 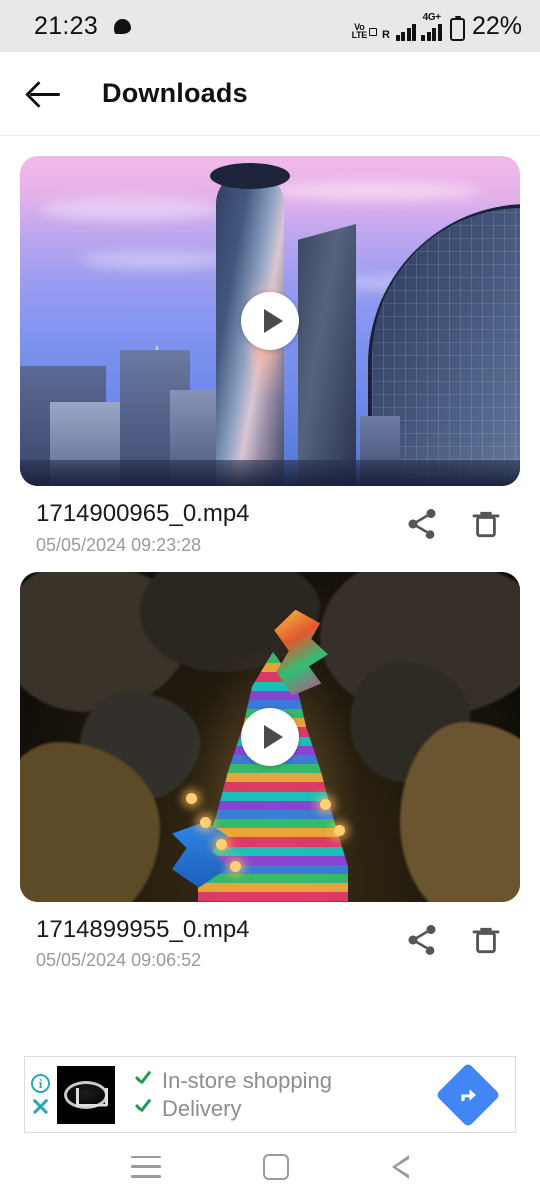 What do you see at coordinates (270, 26) in the screenshot?
I see `status-bar: 21:23 Vo LTE R 4G+ 22%` at bounding box center [270, 26].